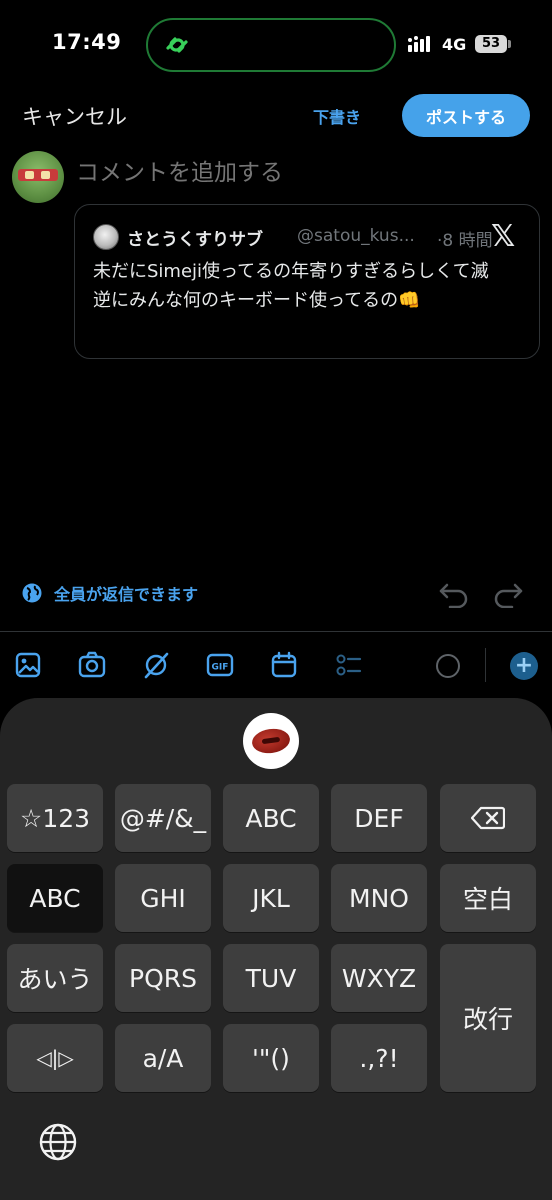 Image resolution: width=552 pixels, height=1200 pixels. I want to click on grok-button, so click(156, 665).